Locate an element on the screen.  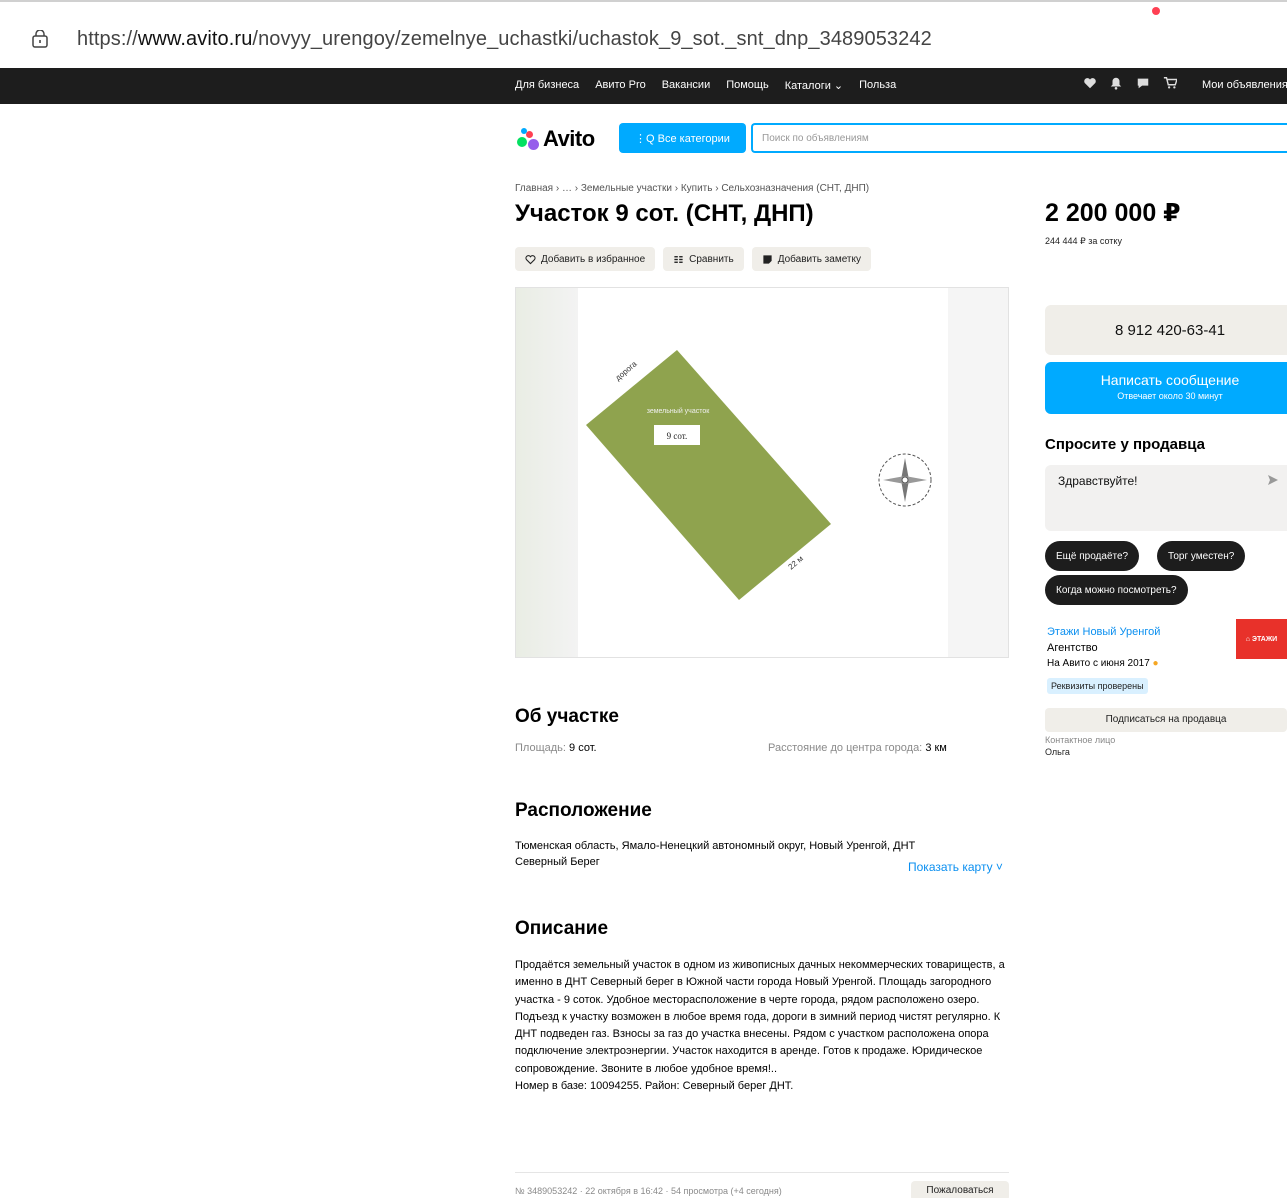
add-note-button: Добавить заметку is located at coordinates (811, 259).